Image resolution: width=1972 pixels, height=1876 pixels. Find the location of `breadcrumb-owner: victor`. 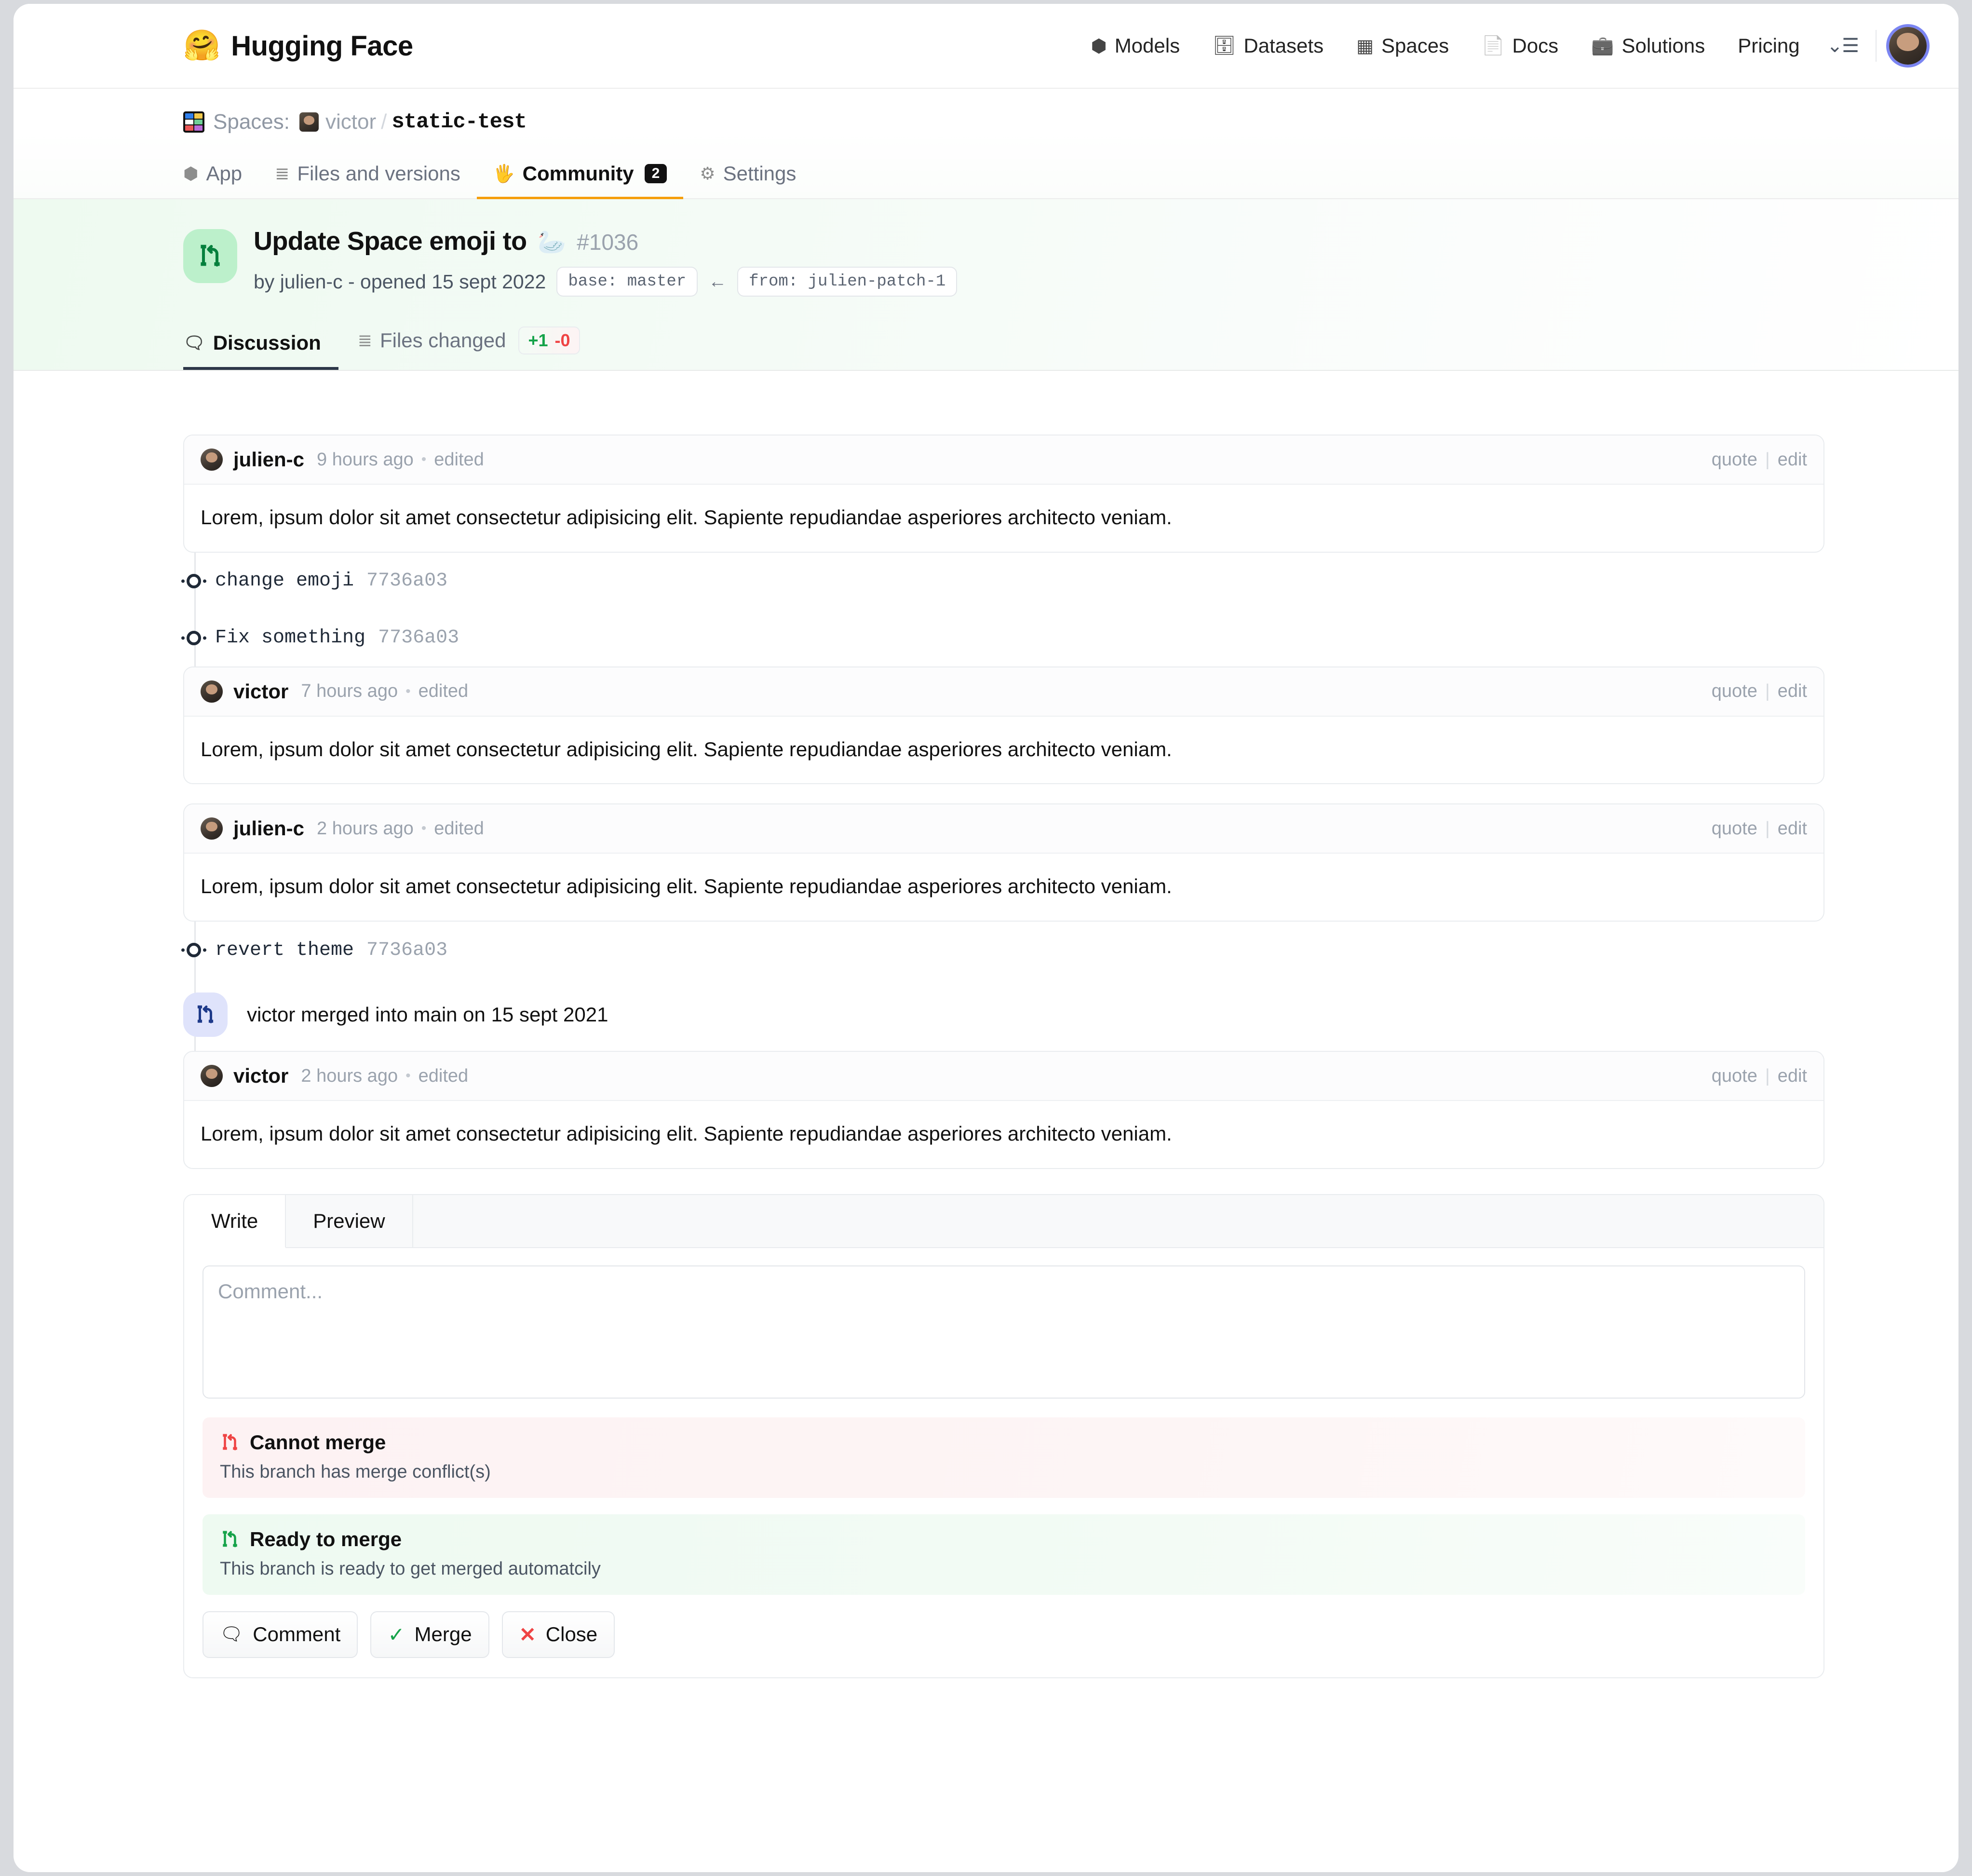

breadcrumb-owner: victor is located at coordinates (350, 122).